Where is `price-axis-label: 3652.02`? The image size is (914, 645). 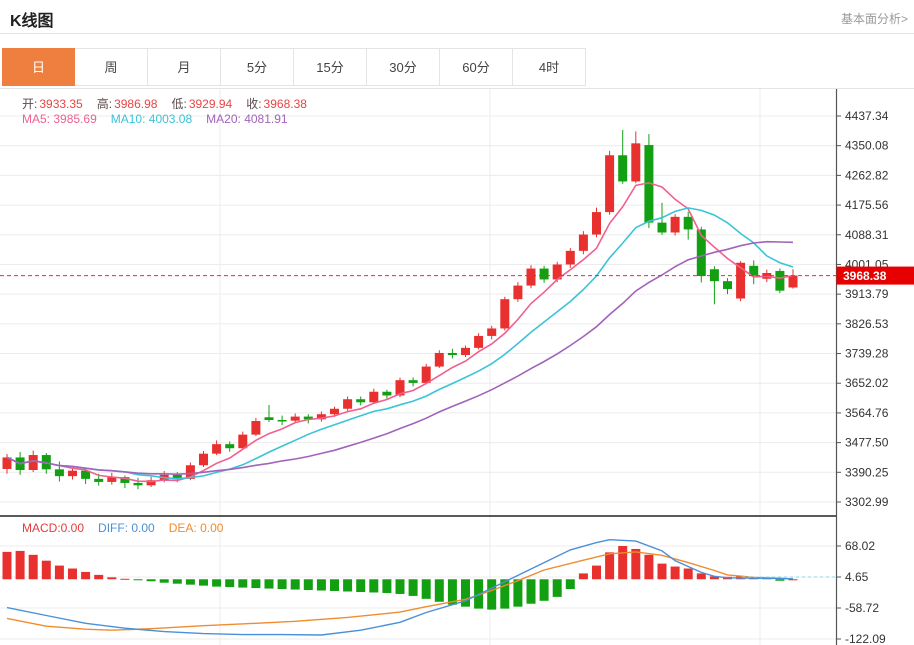 price-axis-label: 3652.02 is located at coordinates (867, 383).